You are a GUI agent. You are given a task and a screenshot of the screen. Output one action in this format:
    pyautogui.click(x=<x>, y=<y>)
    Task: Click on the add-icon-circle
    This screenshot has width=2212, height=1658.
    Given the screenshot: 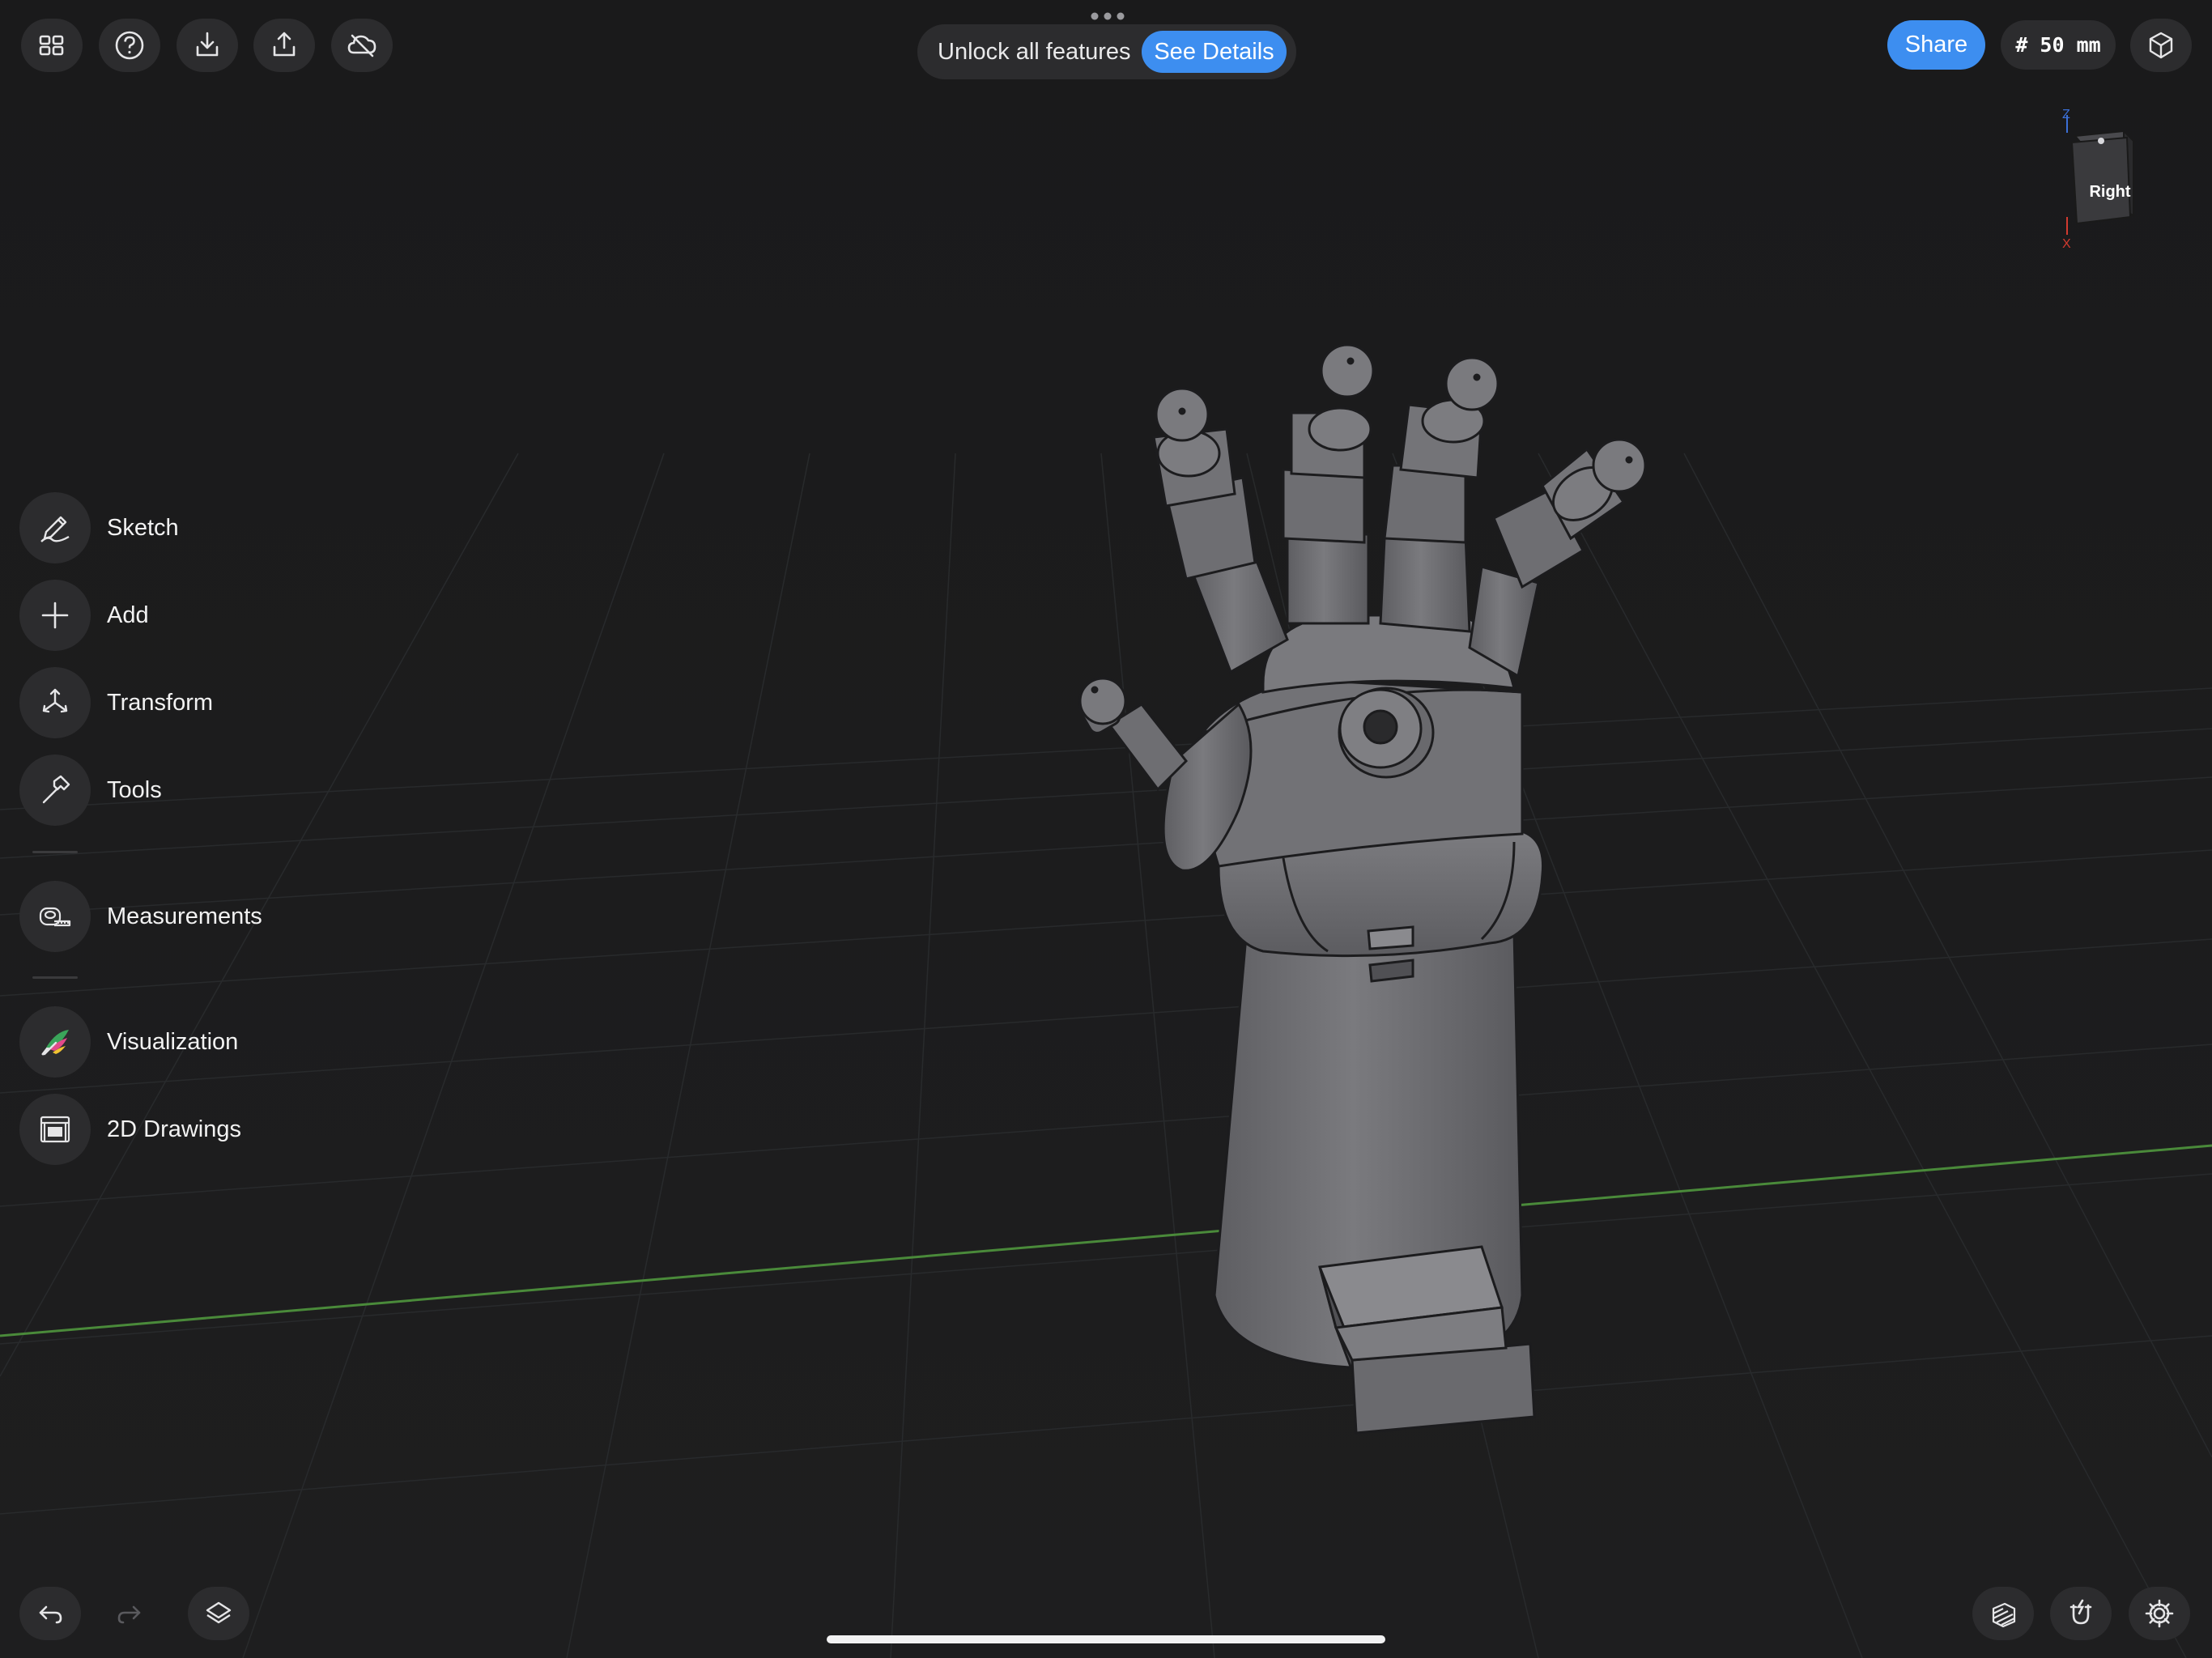 What is the action you would take?
    pyautogui.click(x=55, y=615)
    